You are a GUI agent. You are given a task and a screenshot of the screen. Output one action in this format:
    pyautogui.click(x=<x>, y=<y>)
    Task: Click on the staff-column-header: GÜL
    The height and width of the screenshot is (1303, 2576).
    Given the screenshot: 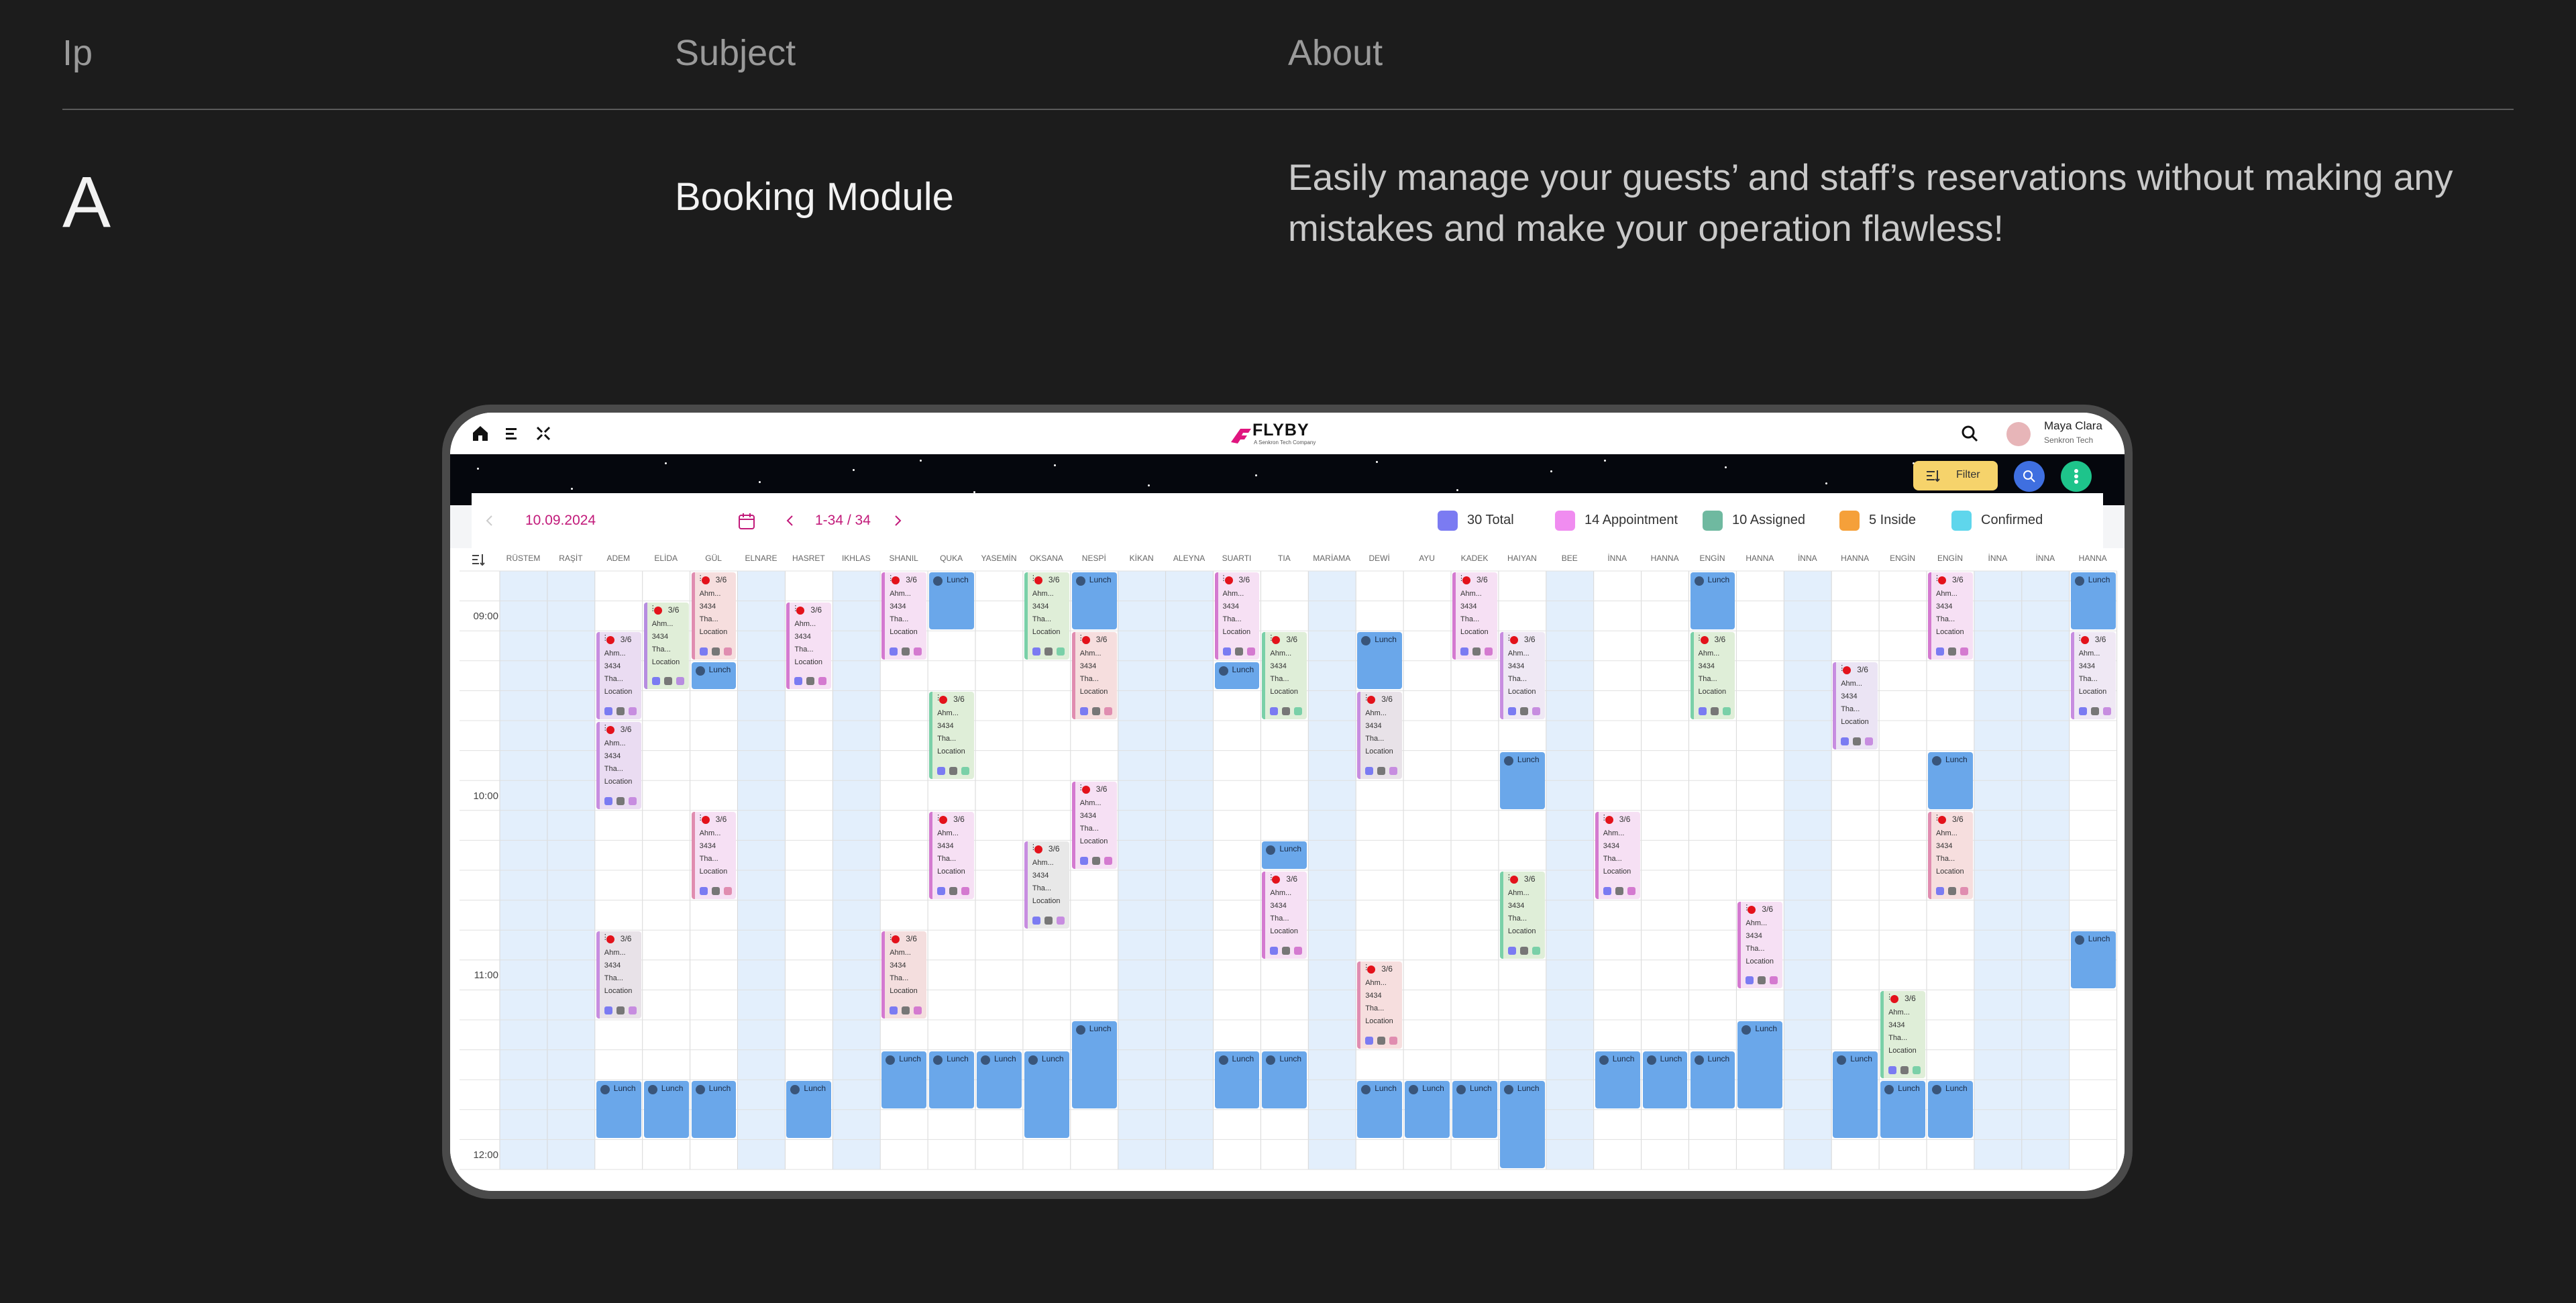 What is the action you would take?
    pyautogui.click(x=713, y=558)
    